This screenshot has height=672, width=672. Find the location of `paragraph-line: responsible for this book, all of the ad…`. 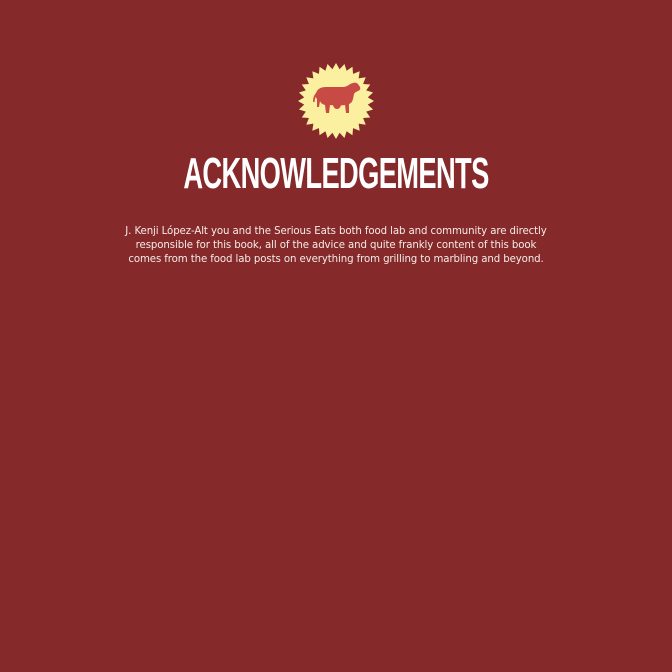

paragraph-line: responsible for this book, all of the ad… is located at coordinates (336, 245).